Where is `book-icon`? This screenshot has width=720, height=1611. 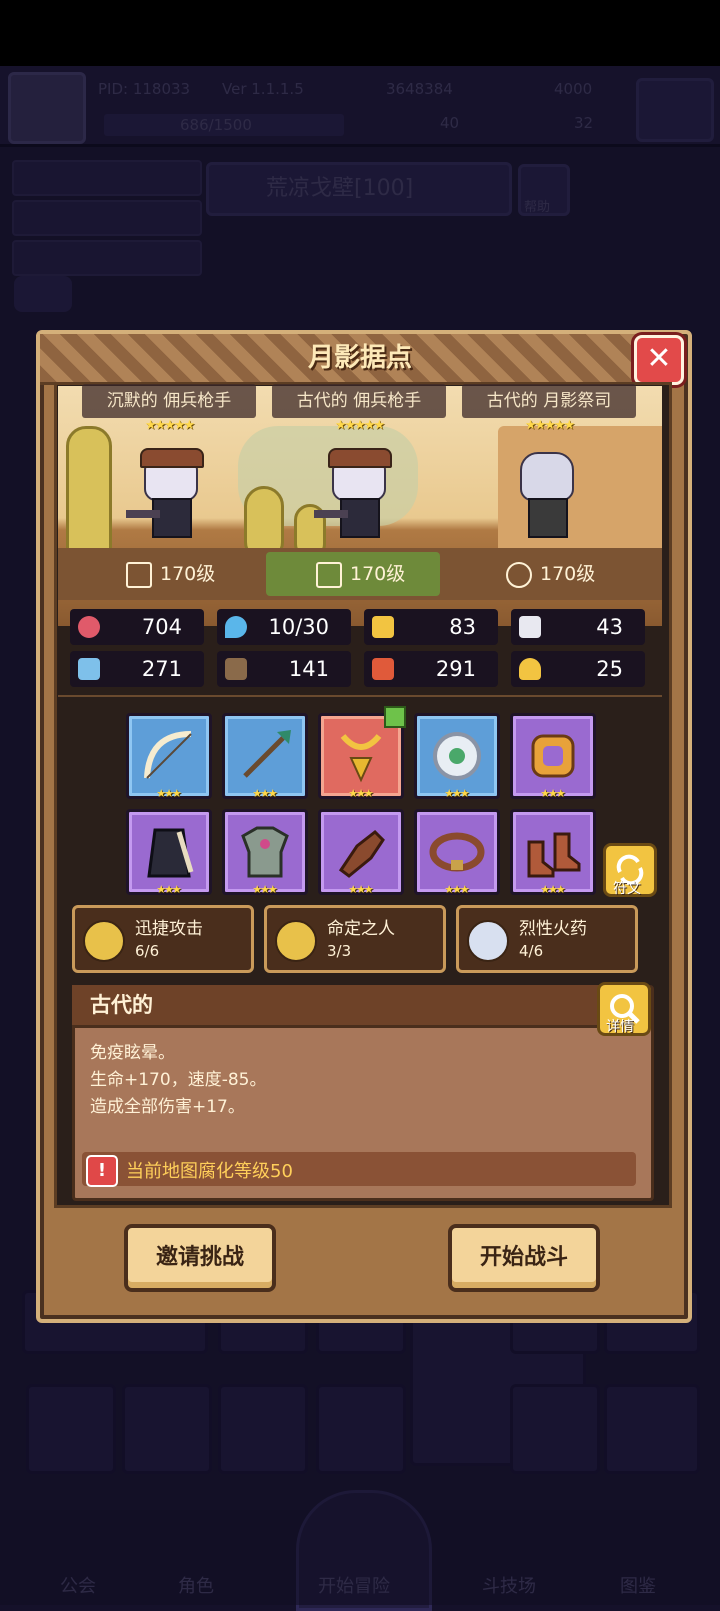
book-icon is located at coordinates (236, 669).